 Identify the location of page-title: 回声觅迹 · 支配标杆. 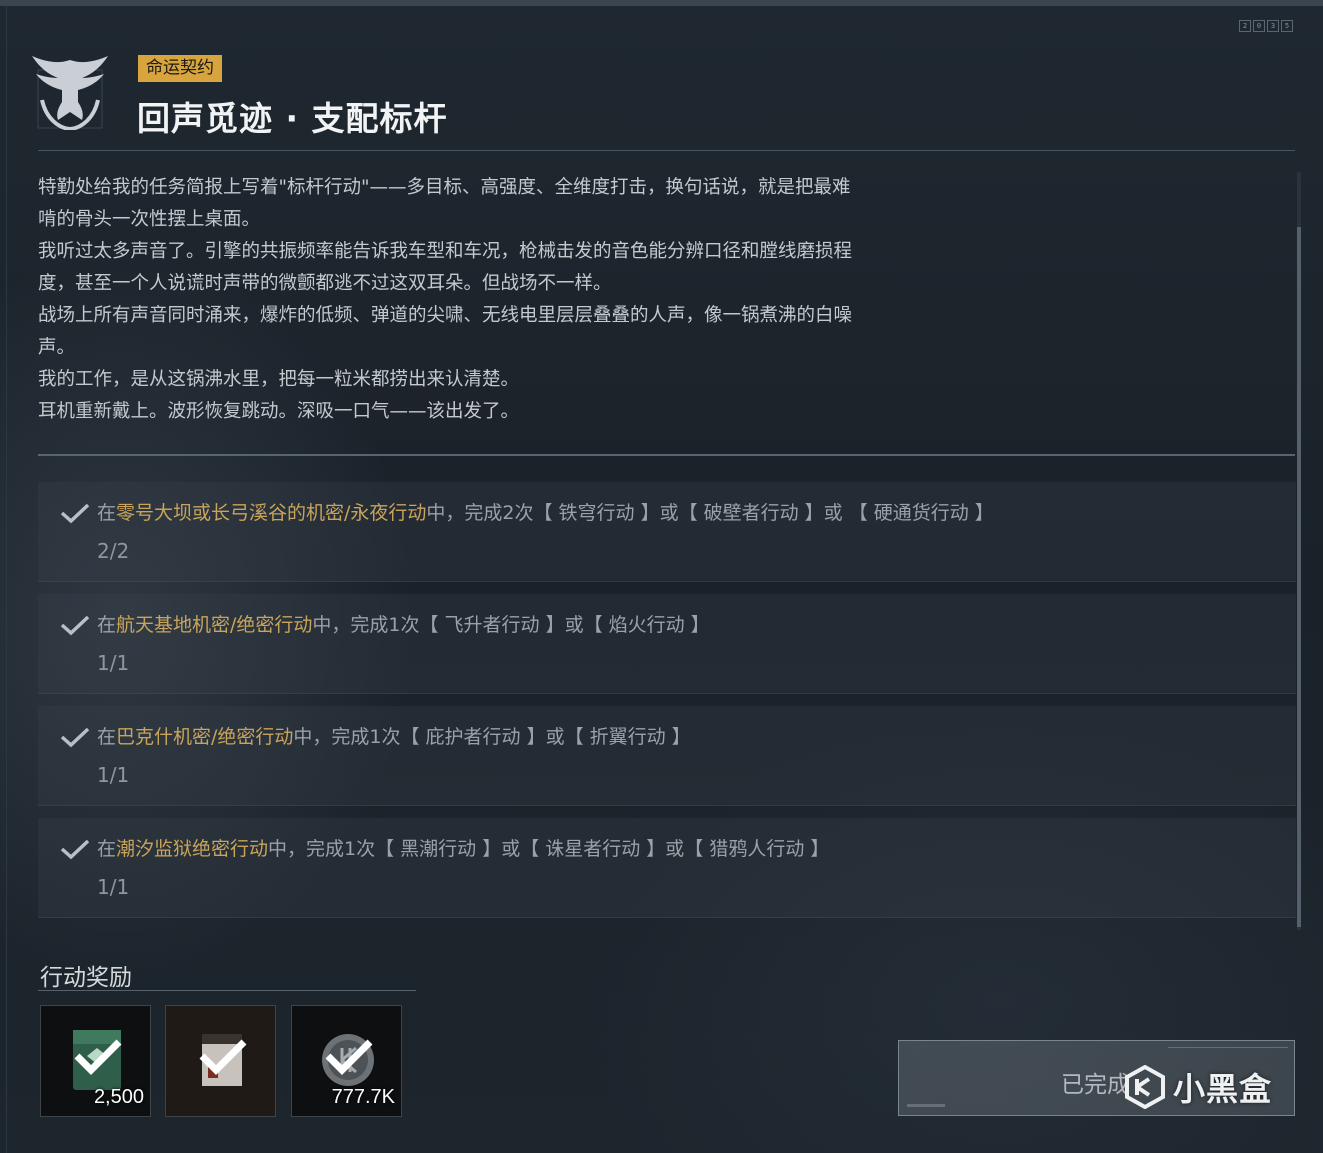
(292, 118).